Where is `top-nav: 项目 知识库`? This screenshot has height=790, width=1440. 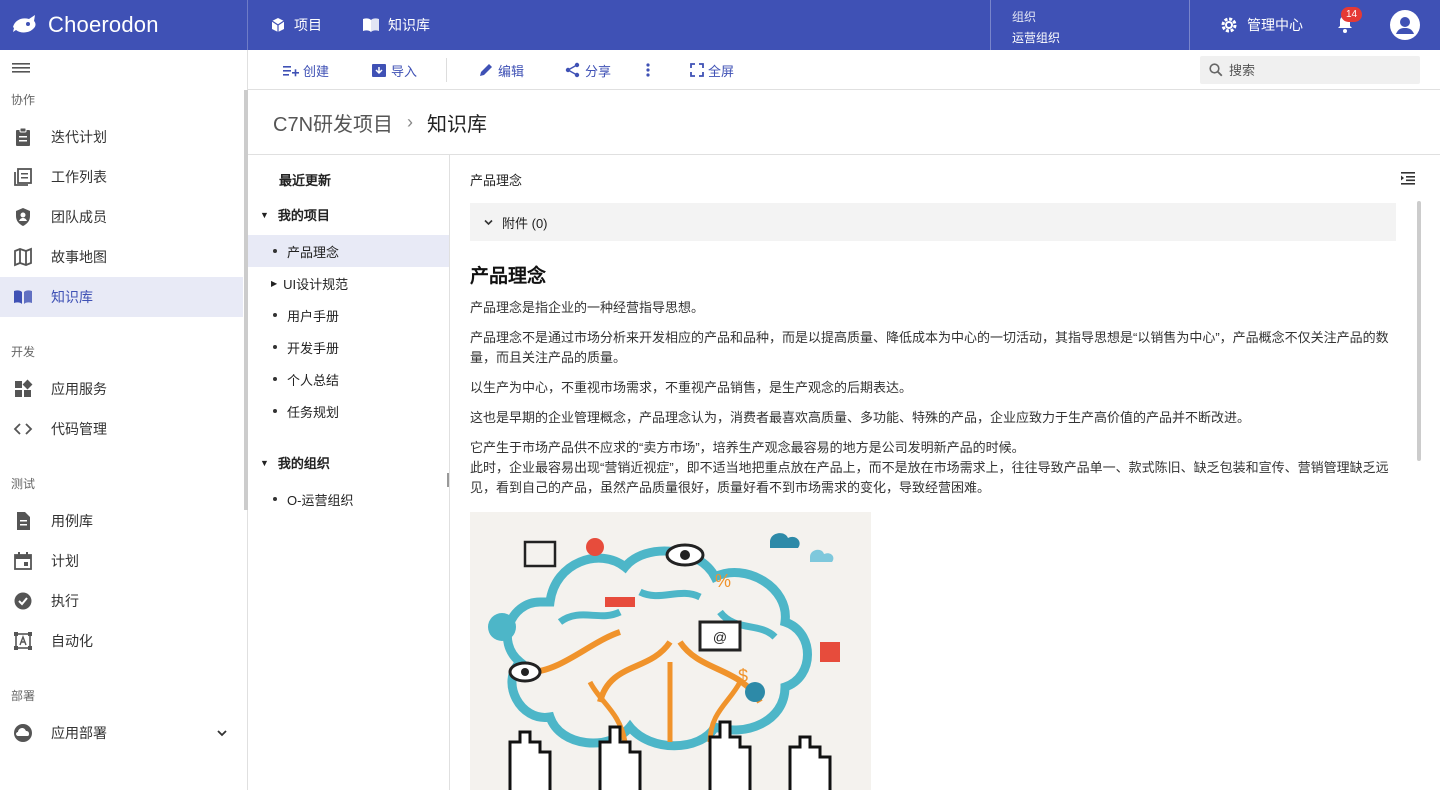
top-nav: 项目 知识库 is located at coordinates (370, 25).